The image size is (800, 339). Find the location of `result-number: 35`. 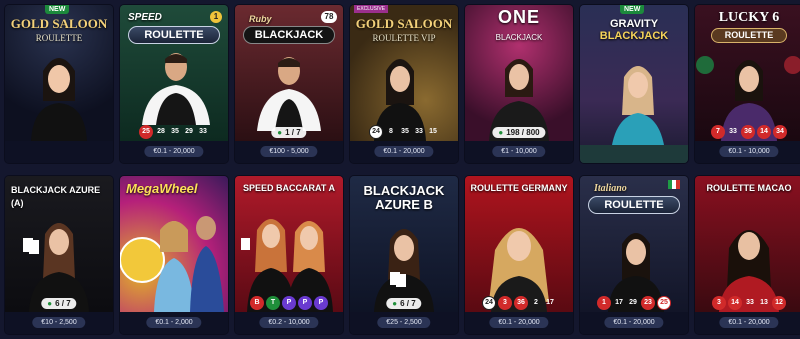

result-number: 35 is located at coordinates (405, 131).